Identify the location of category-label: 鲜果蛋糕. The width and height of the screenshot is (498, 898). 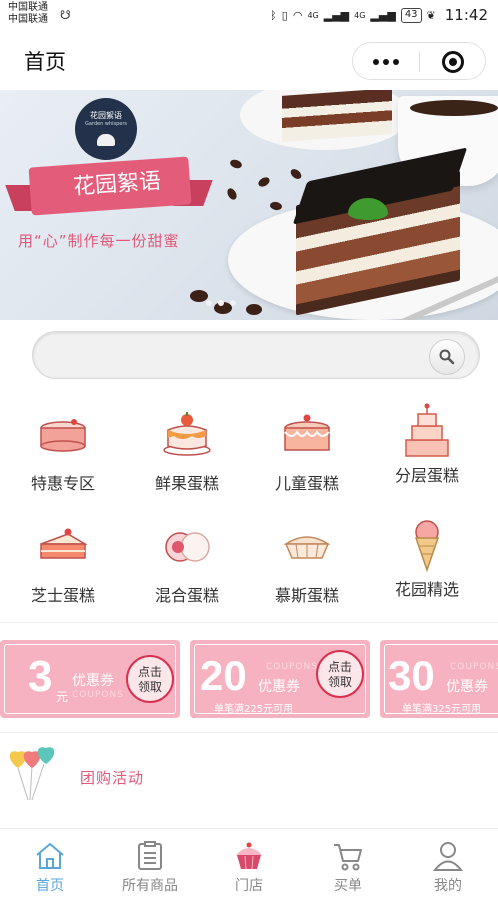
(186, 483).